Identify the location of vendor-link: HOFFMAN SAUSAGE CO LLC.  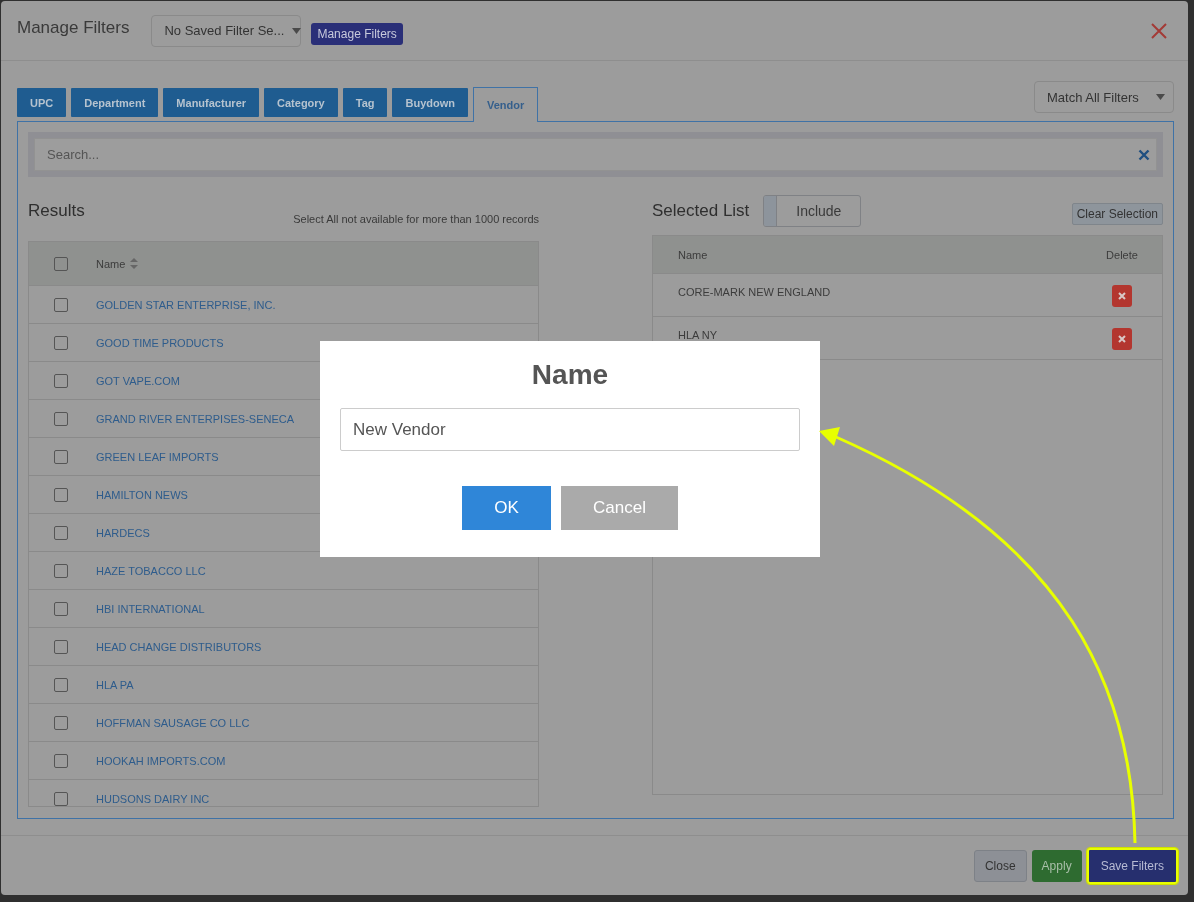
(173, 722).